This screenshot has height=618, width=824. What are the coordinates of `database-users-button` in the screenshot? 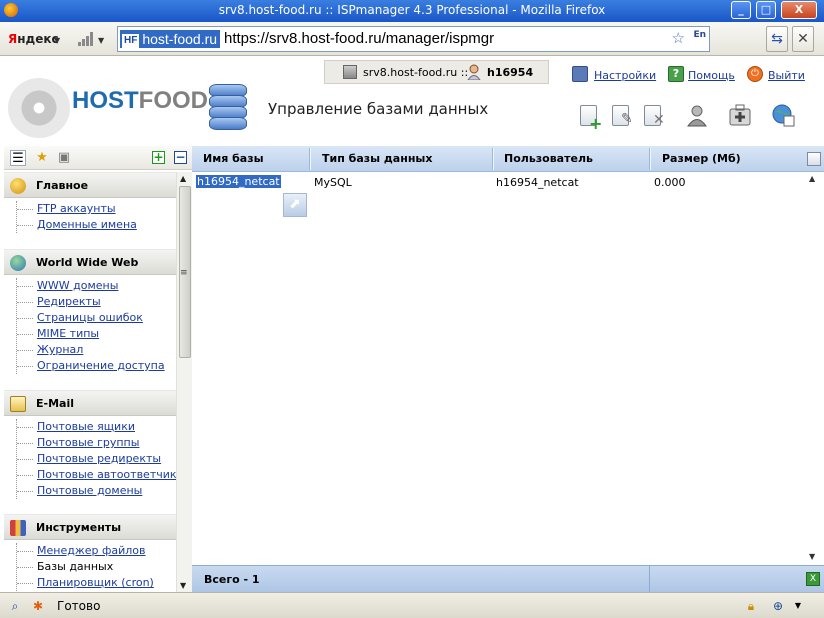 It's located at (698, 116).